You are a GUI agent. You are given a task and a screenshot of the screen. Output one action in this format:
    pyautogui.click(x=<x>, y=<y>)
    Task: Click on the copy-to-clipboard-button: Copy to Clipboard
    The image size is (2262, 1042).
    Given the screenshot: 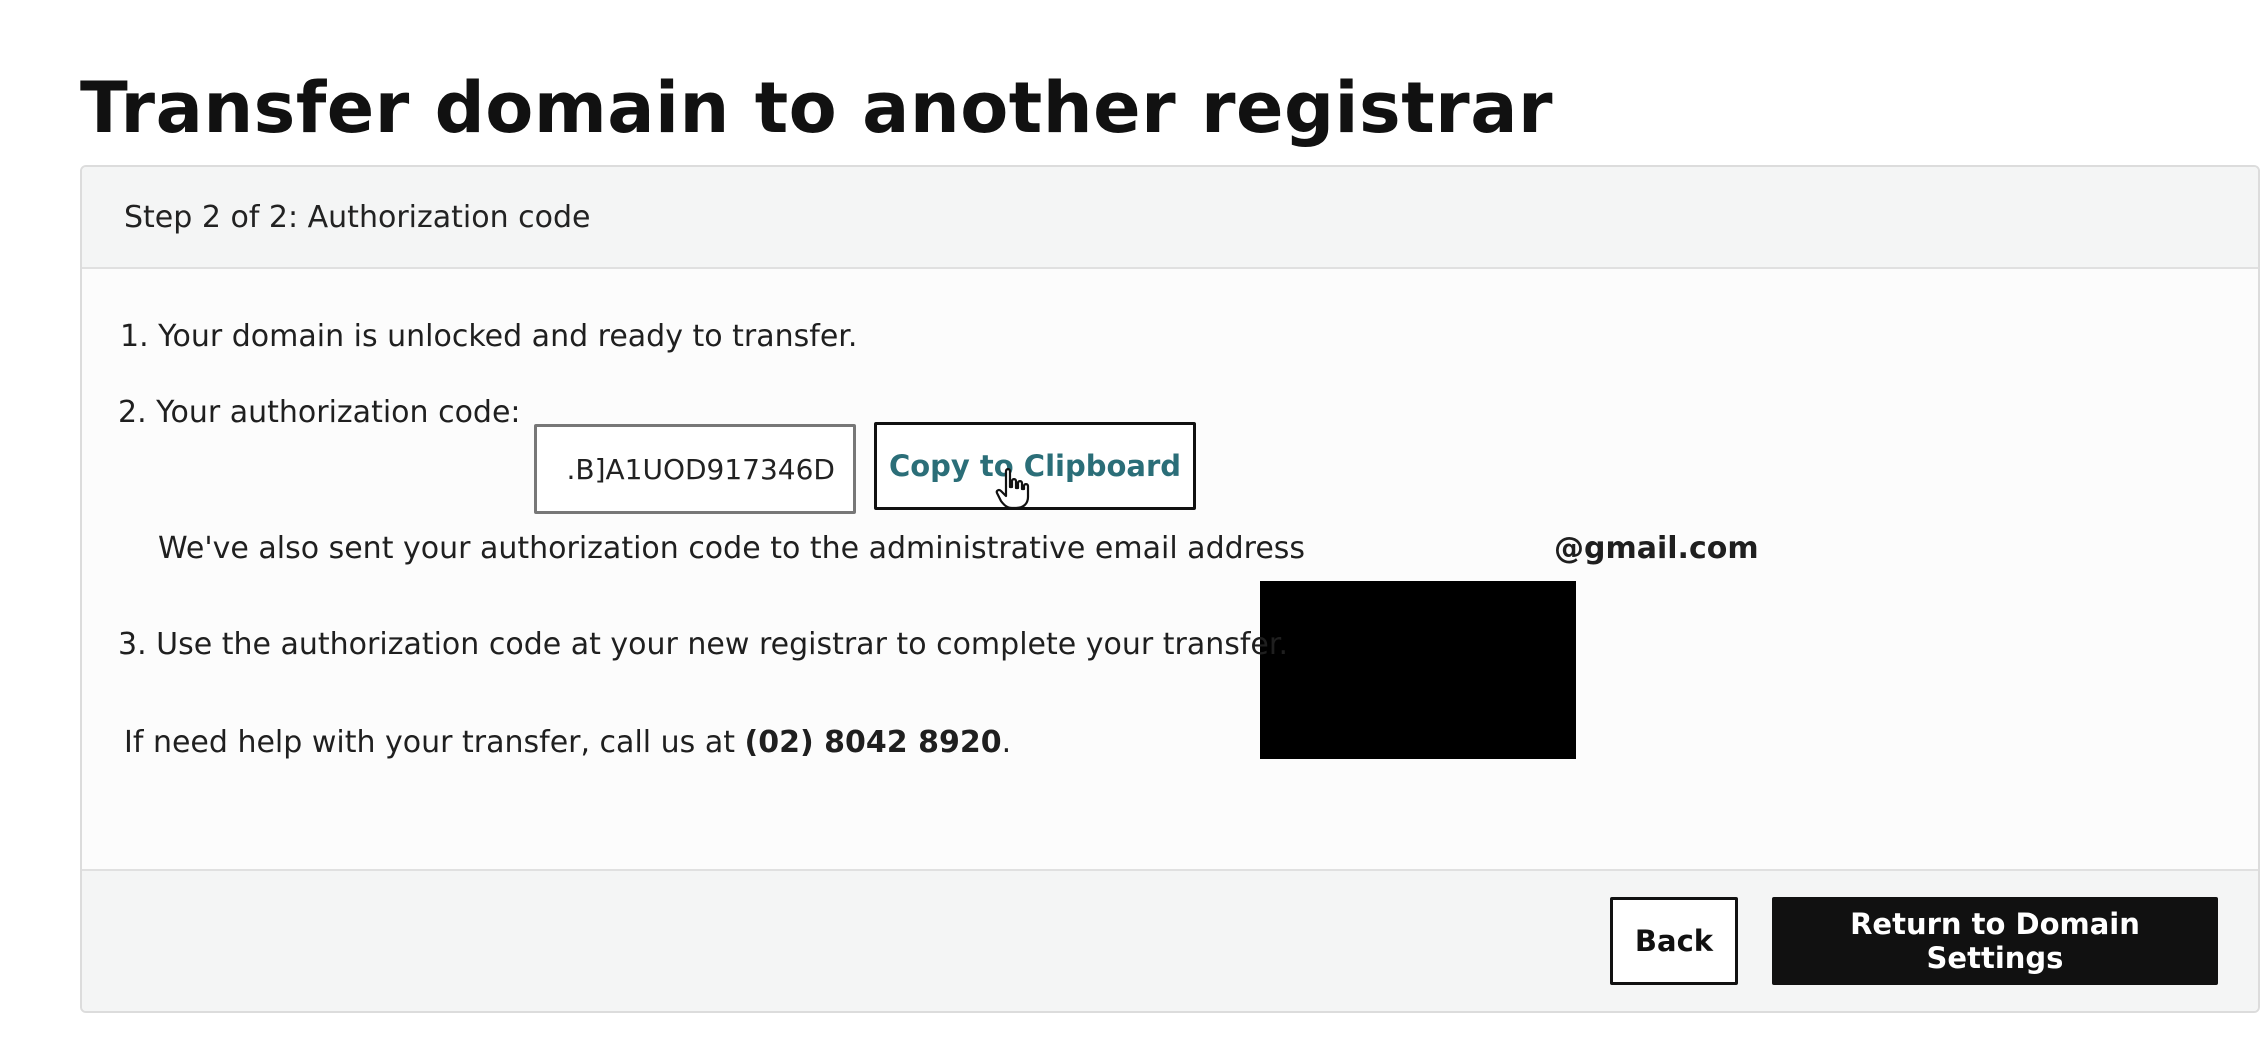 What is the action you would take?
    pyautogui.click(x=1035, y=466)
    